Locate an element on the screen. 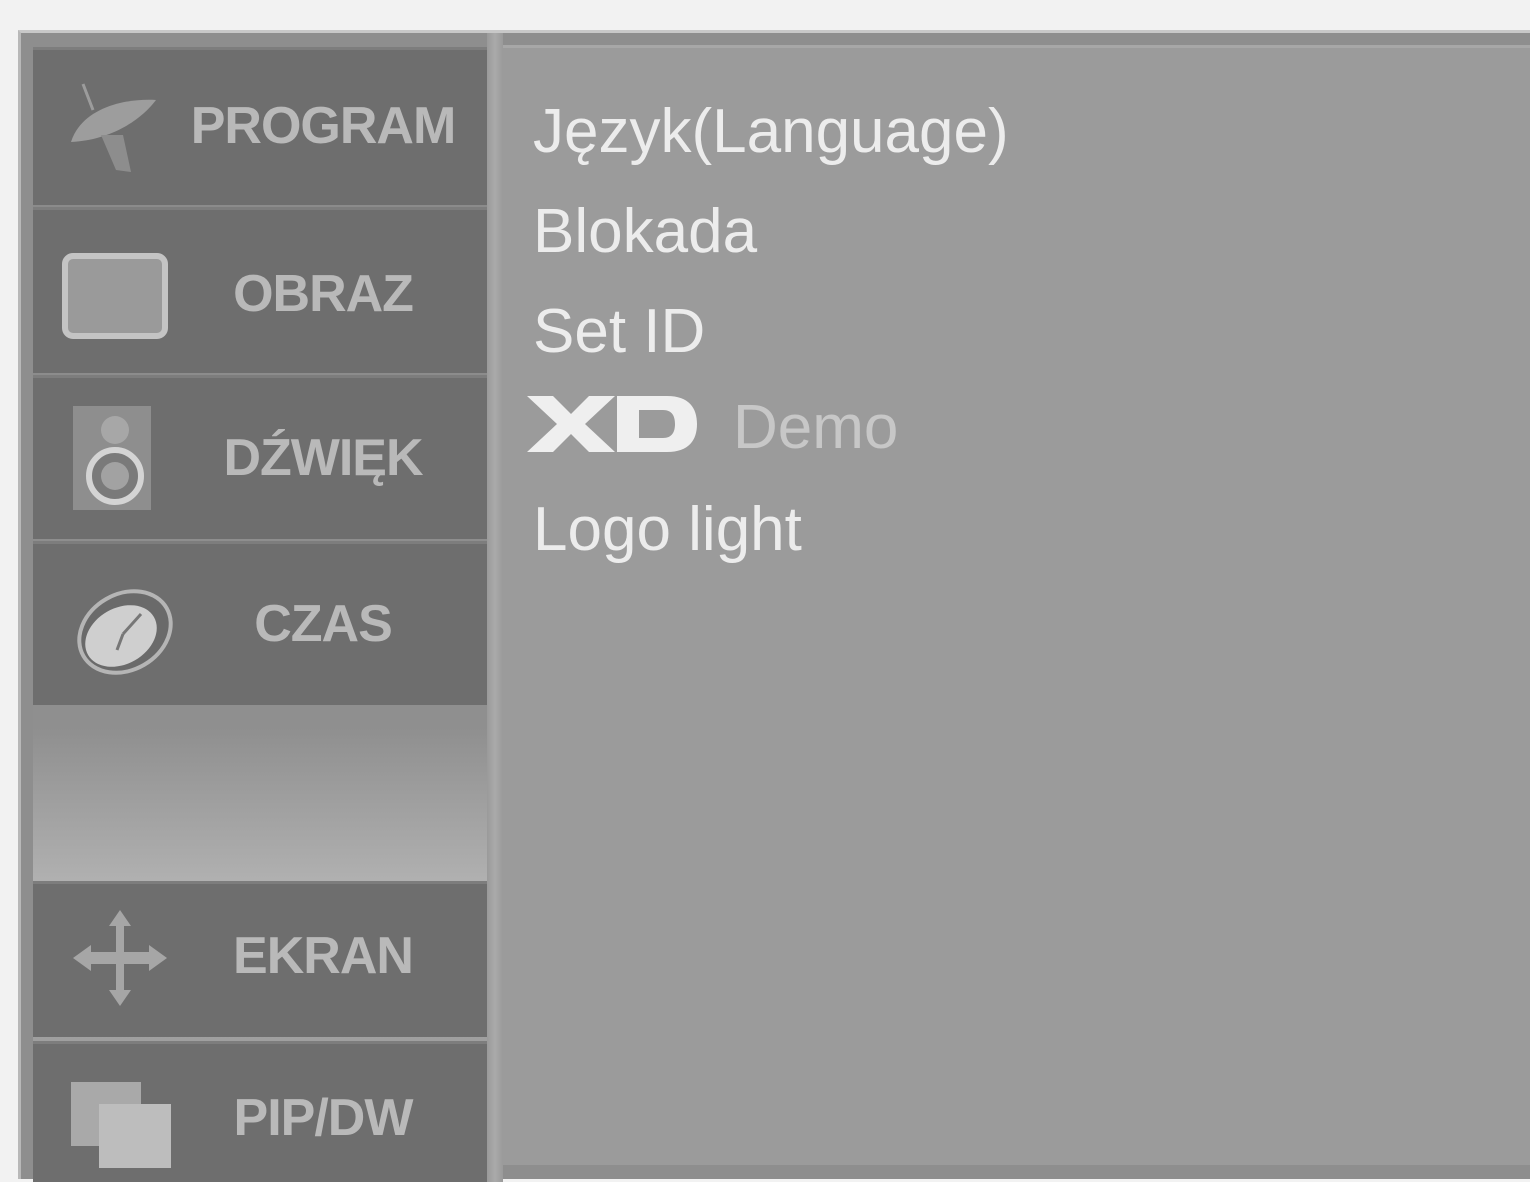 The height and width of the screenshot is (1182, 1530). menu-item-dzwiek: DŹWIĘK is located at coordinates (260, 457).